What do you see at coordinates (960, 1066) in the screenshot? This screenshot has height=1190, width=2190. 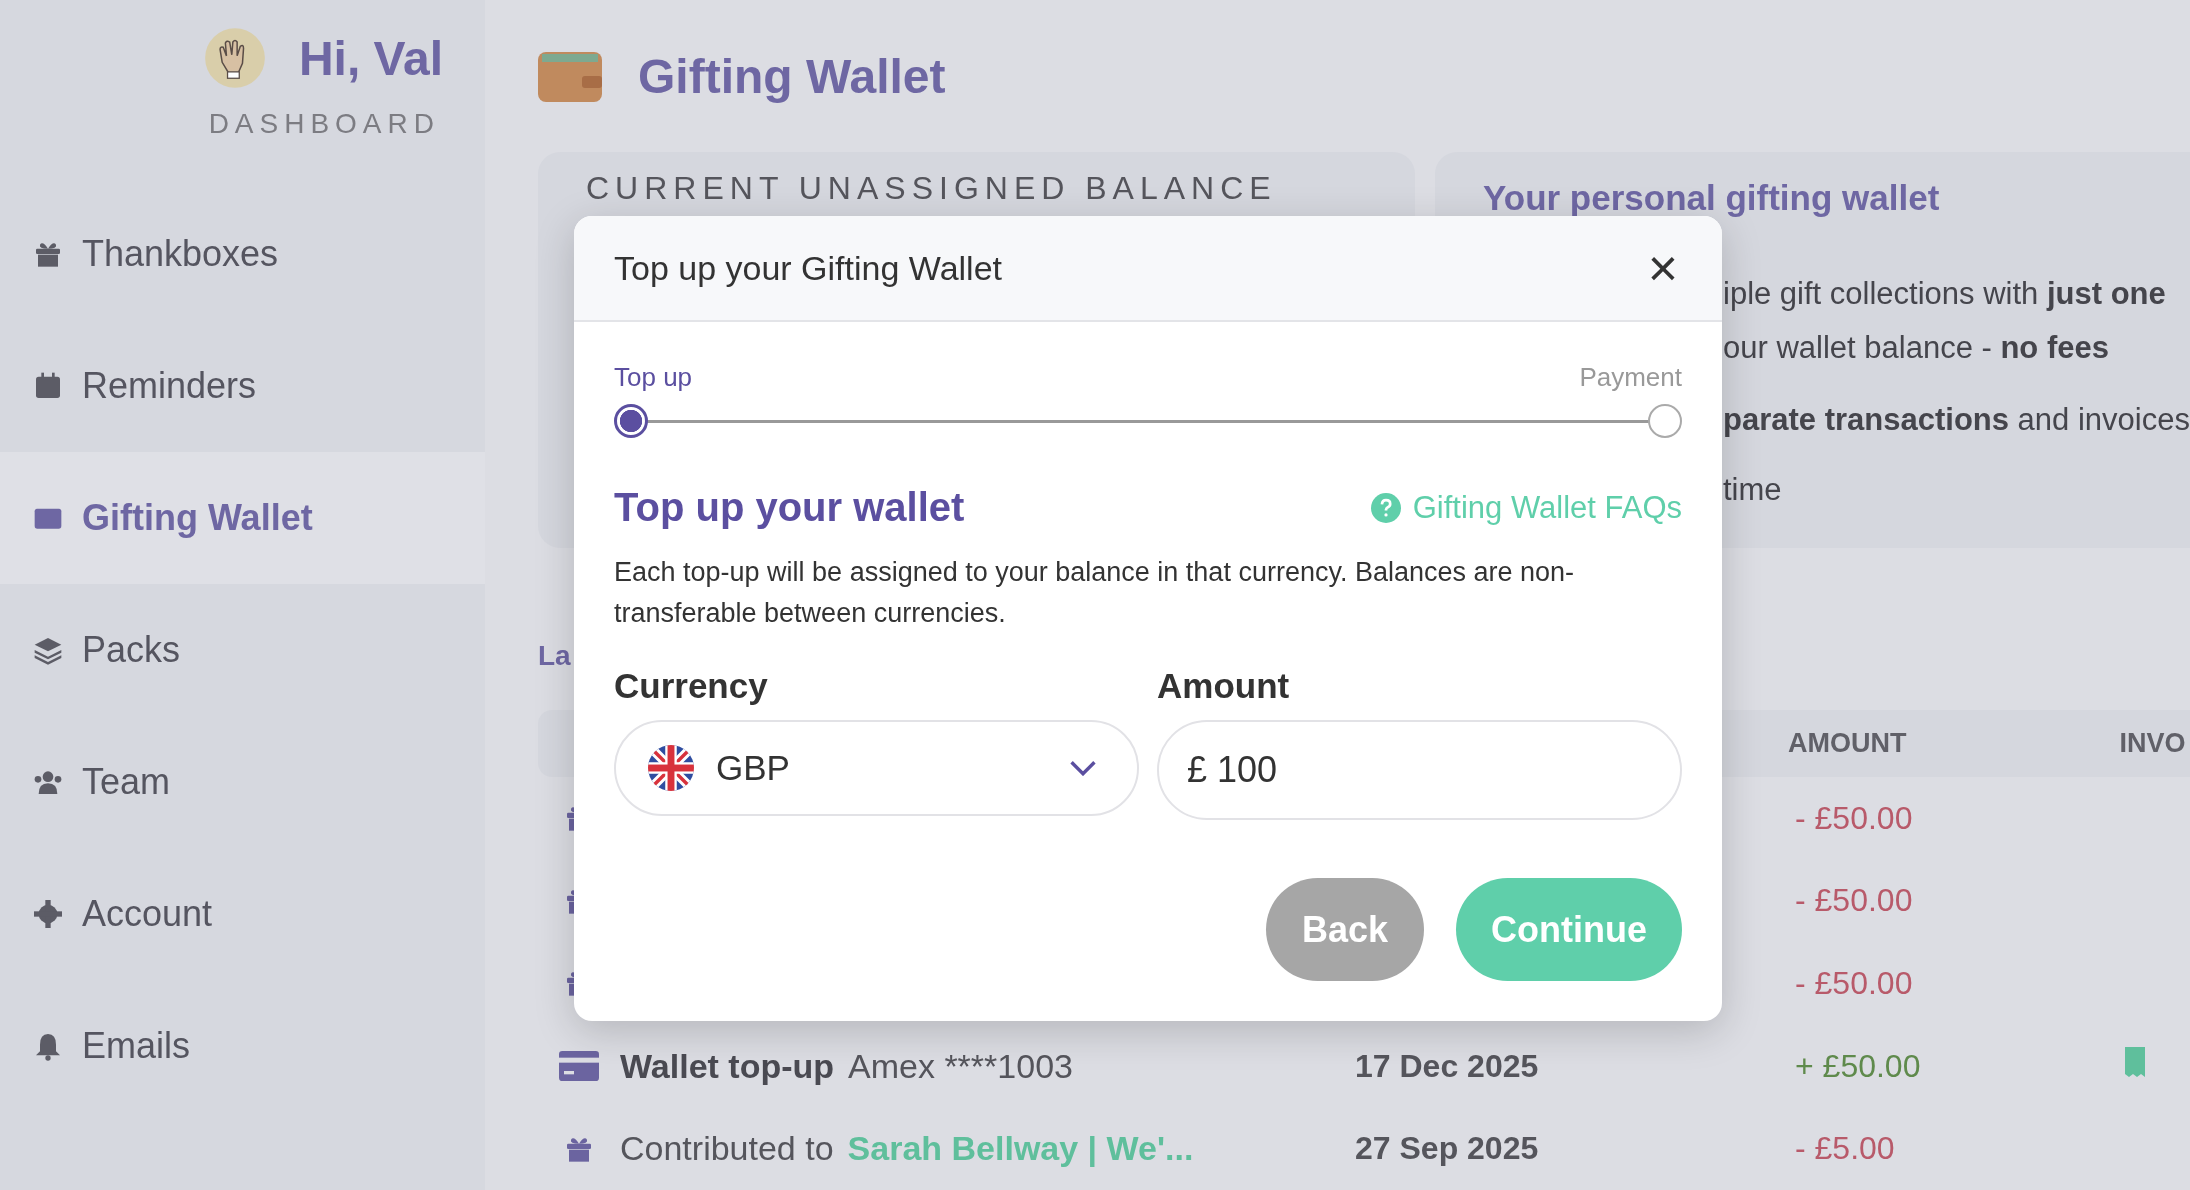 I see `transaction-detail: Amex ****1003` at bounding box center [960, 1066].